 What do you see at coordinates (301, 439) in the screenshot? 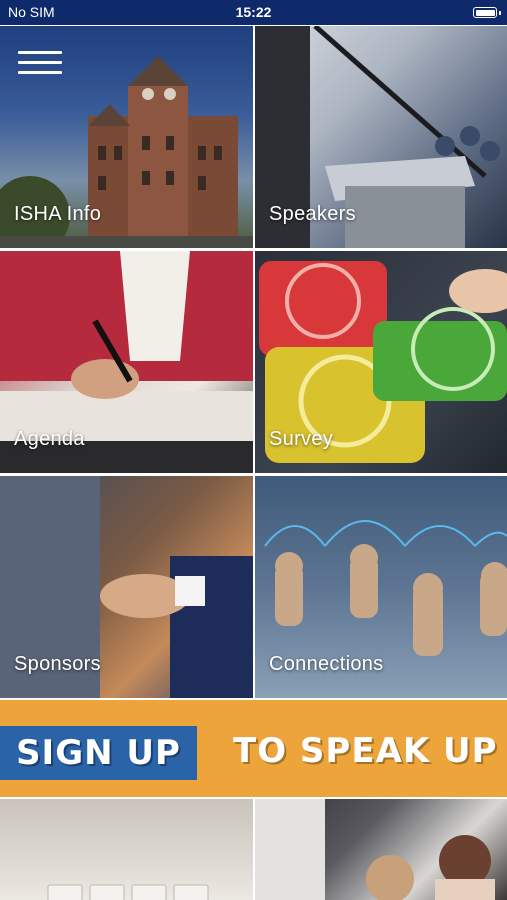
I see `tile-label: Survey` at bounding box center [301, 439].